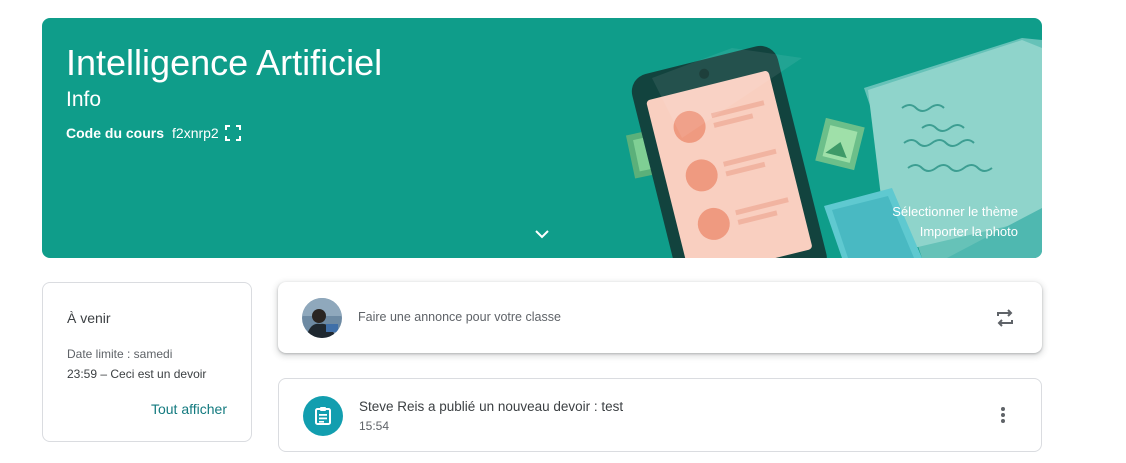  I want to click on class-section: Info, so click(84, 99).